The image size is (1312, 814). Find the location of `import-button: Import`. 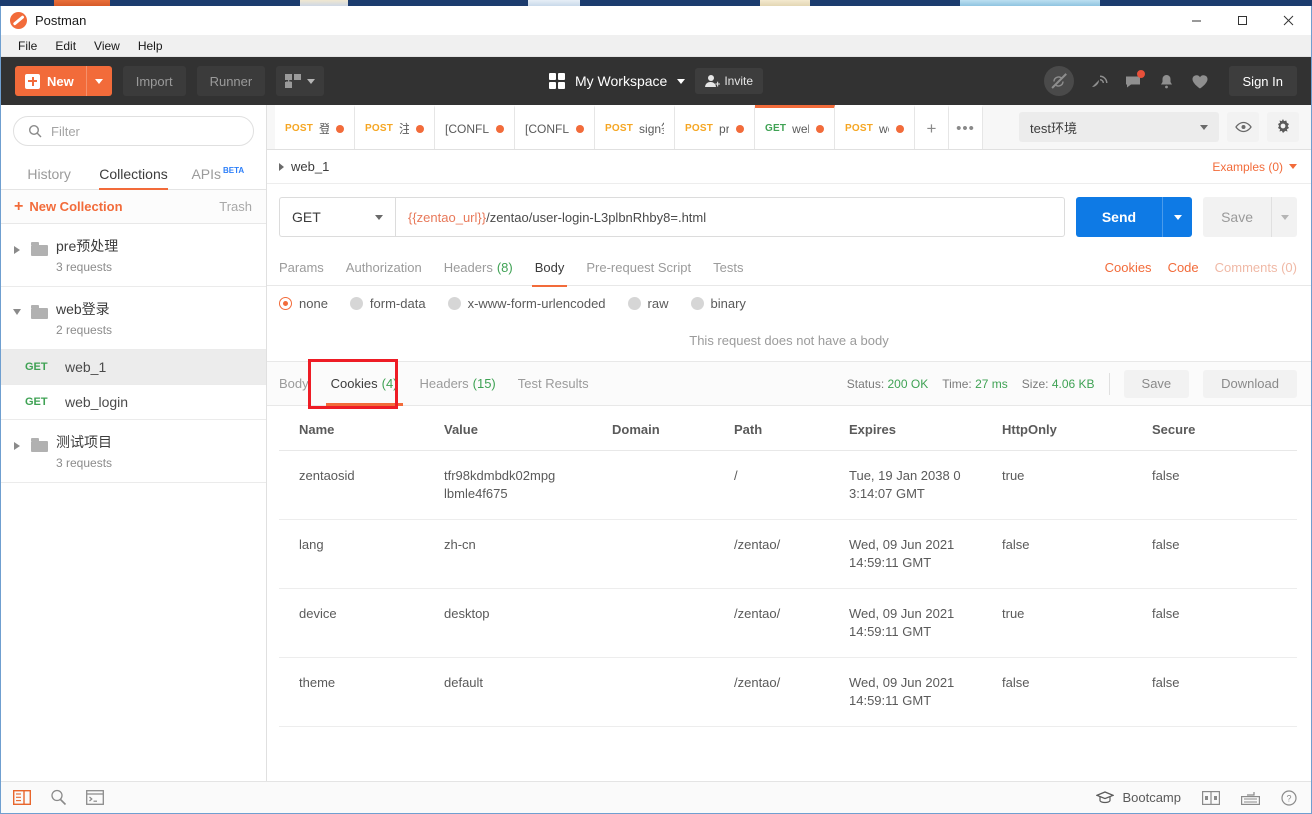

import-button: Import is located at coordinates (154, 81).